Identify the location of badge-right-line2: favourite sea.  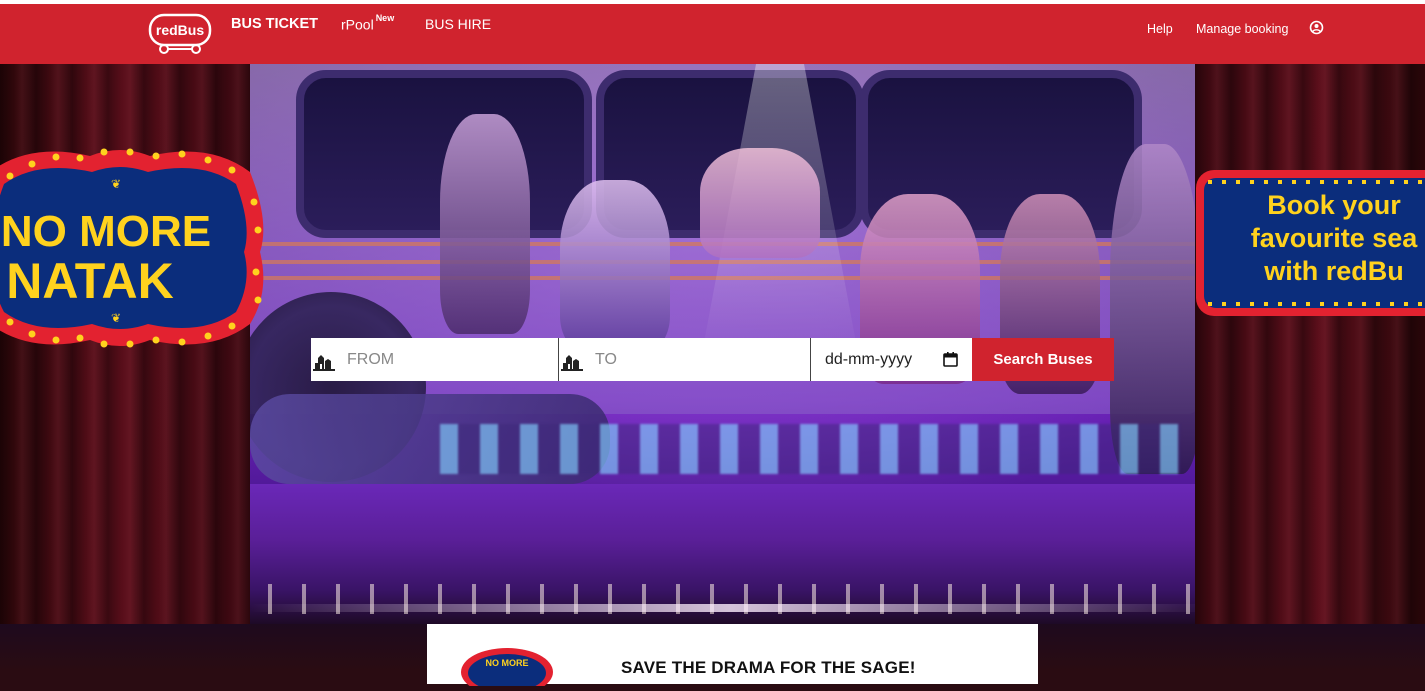
(1334, 238).